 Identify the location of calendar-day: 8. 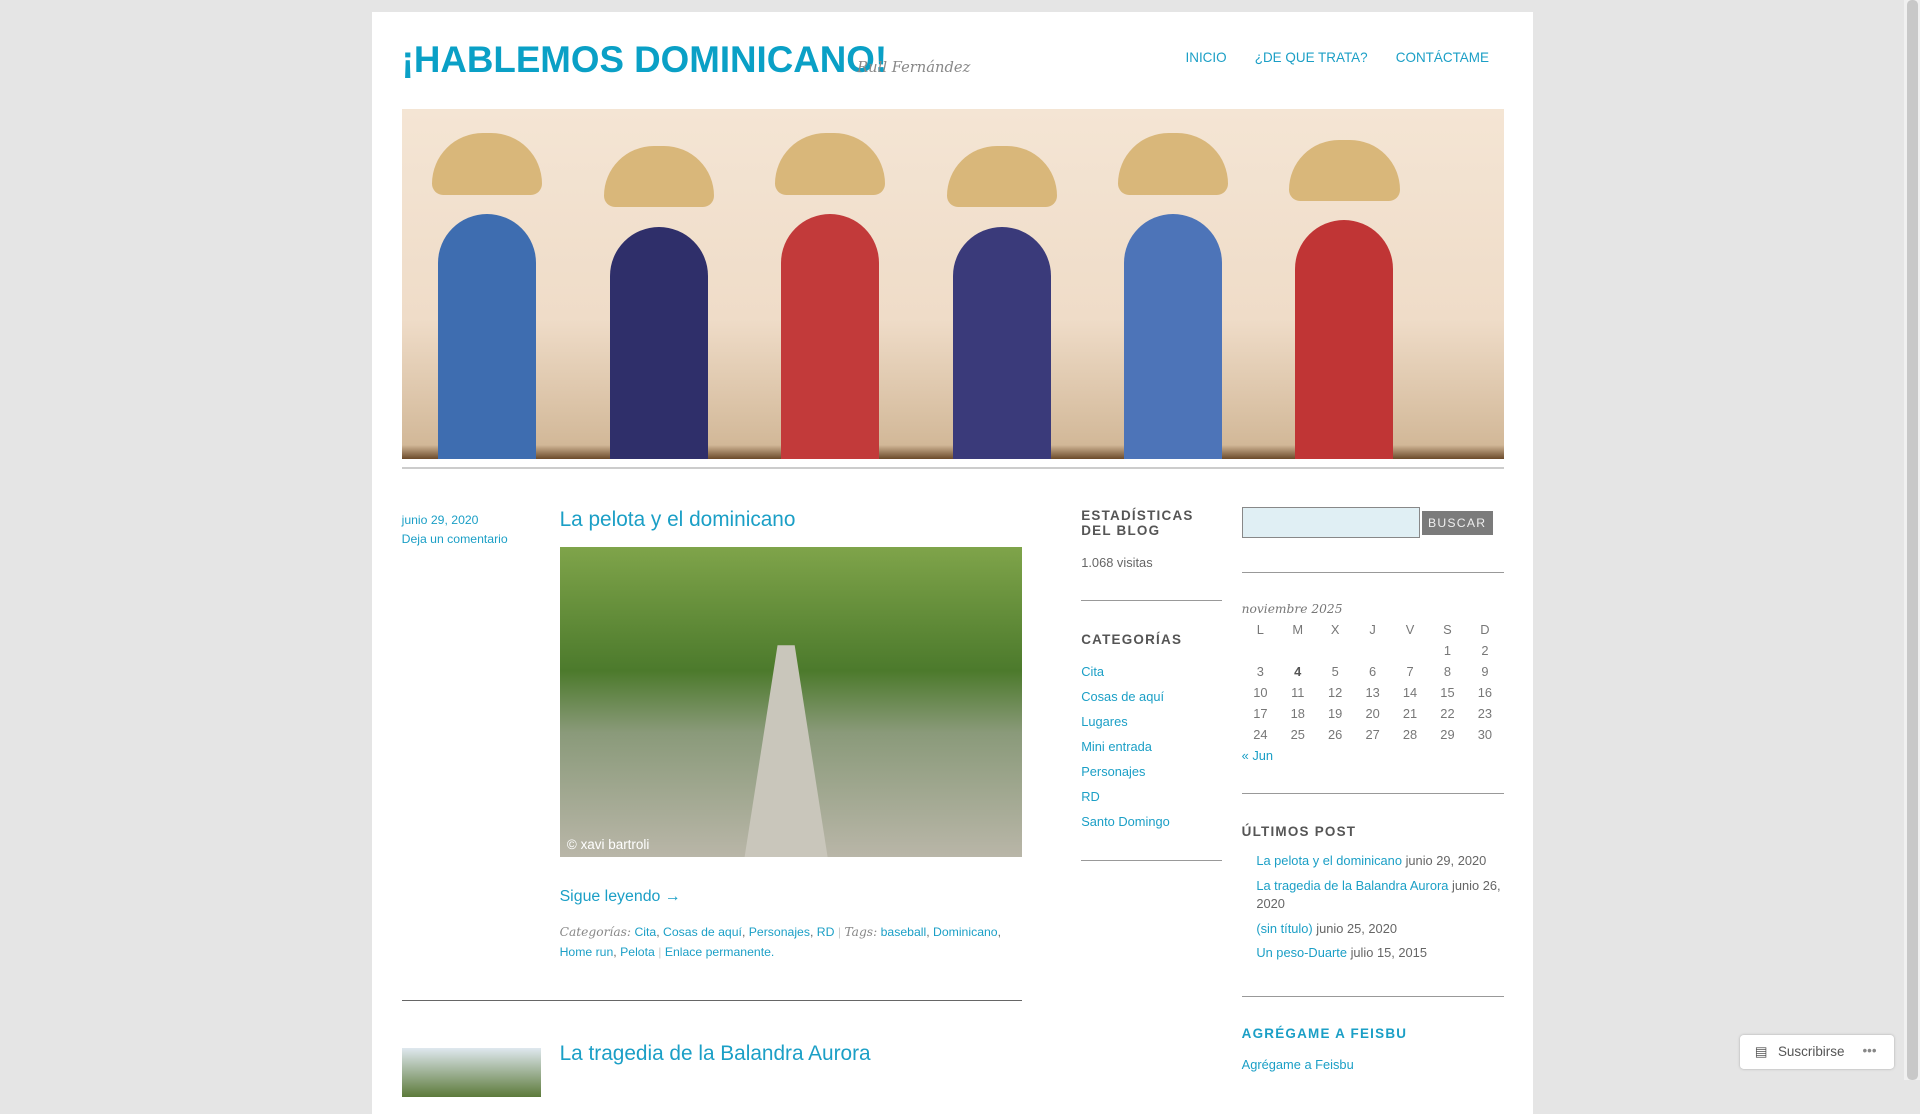
(1447, 672).